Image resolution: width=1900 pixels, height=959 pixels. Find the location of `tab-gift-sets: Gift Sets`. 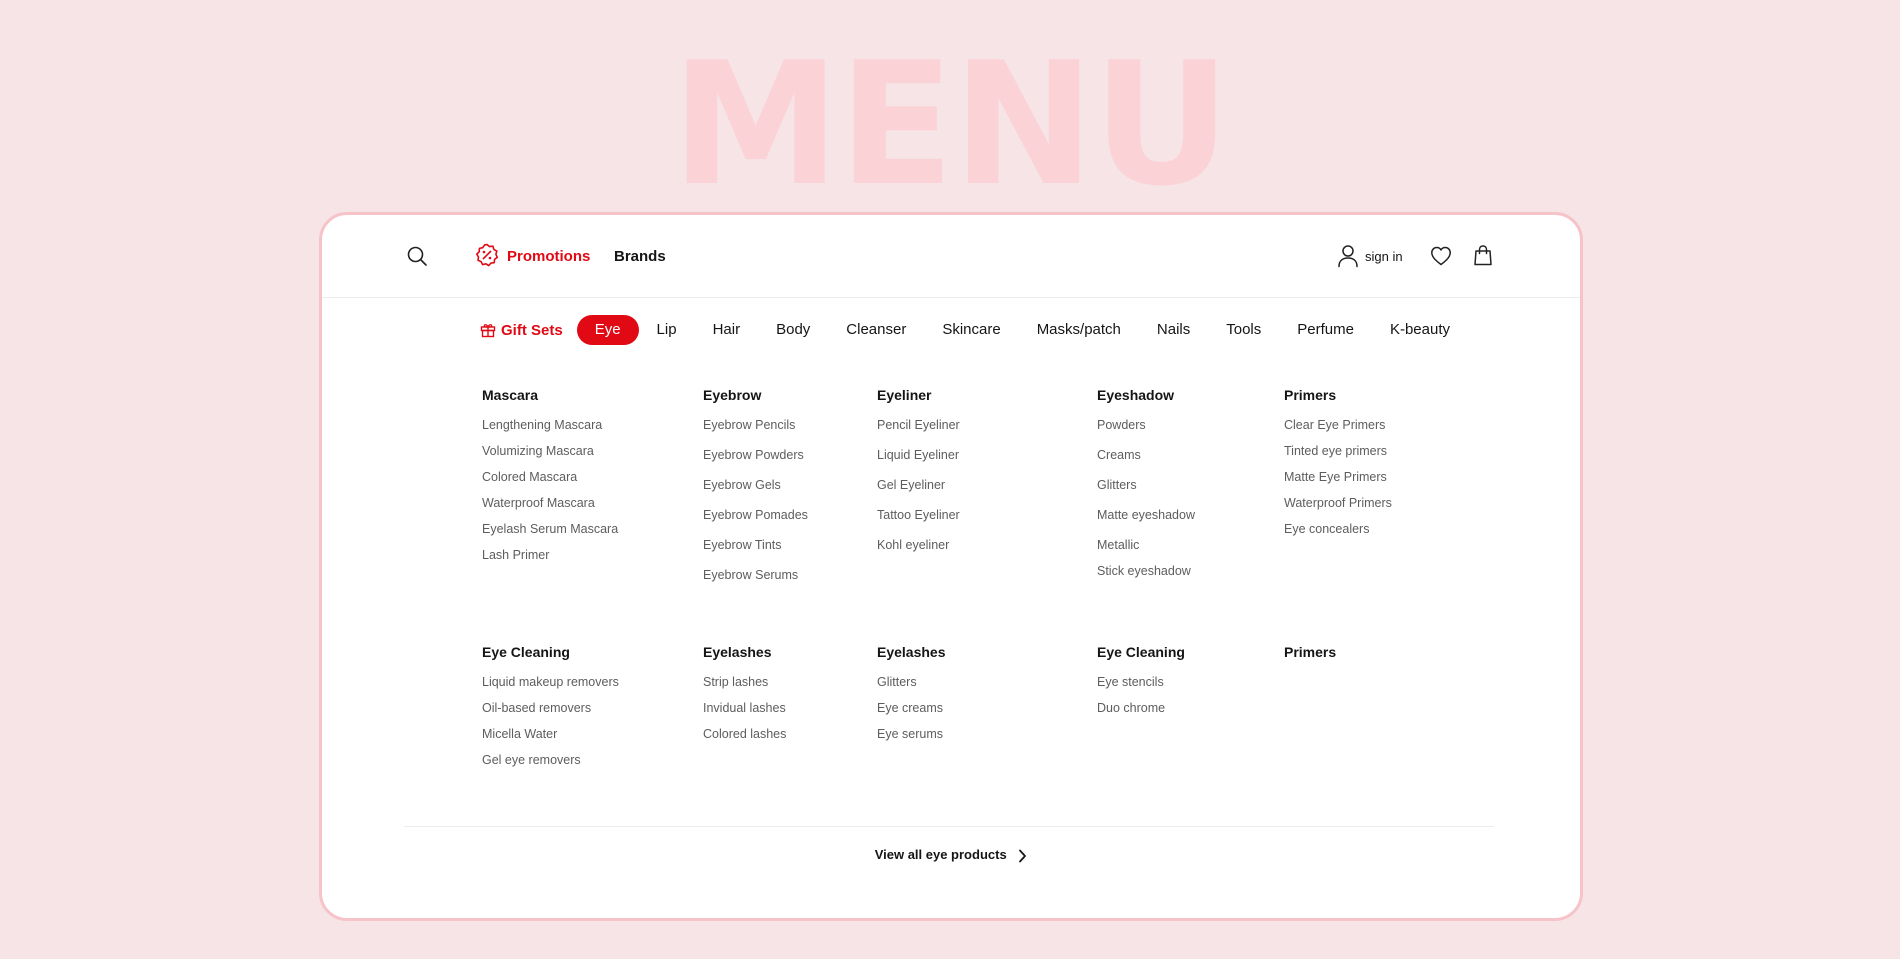

tab-gift-sets: Gift Sets is located at coordinates (521, 330).